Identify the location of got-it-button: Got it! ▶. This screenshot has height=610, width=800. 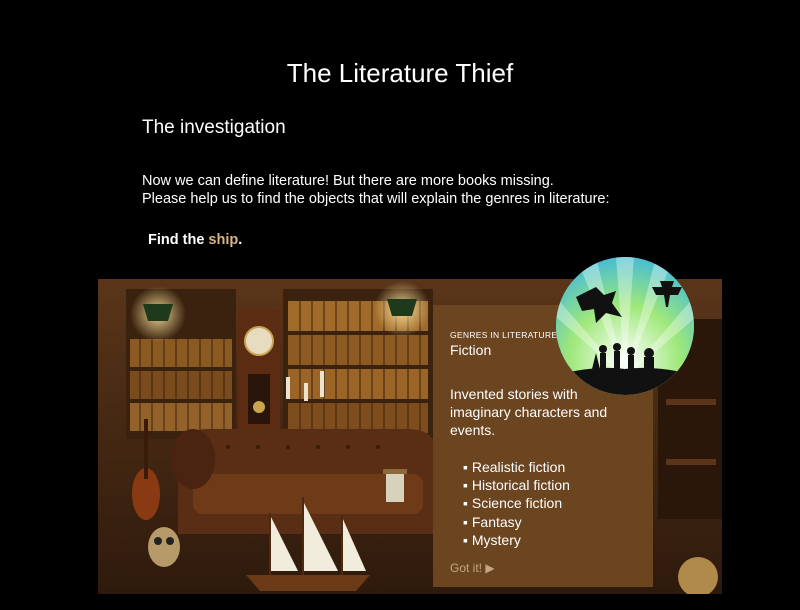
(472, 568).